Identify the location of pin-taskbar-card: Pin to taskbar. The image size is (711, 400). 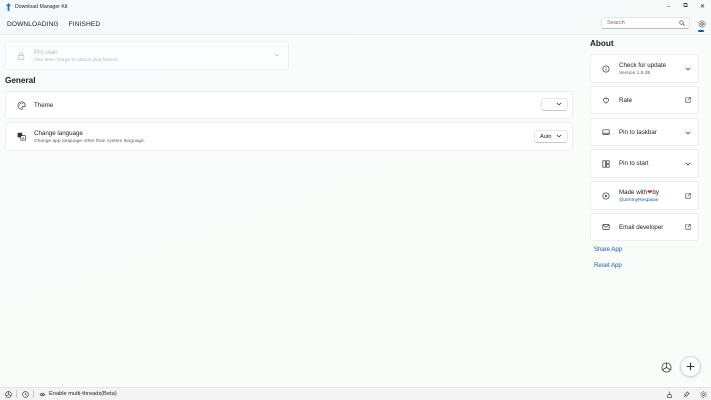
(644, 132).